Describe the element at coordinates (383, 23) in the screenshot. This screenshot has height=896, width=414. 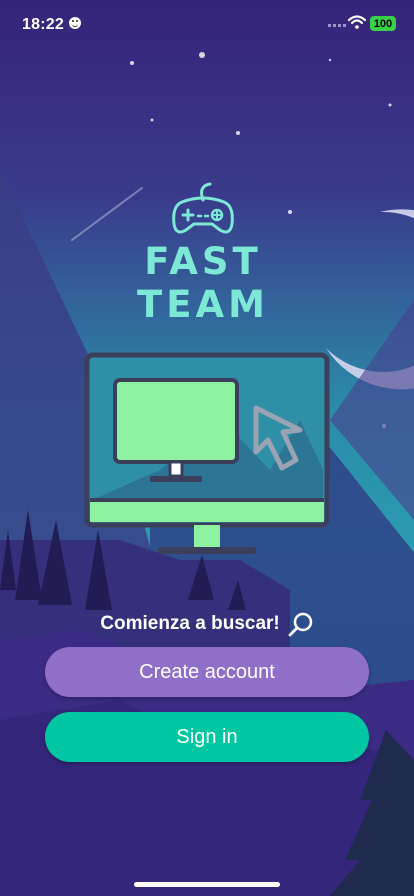
I see `battery-indicator: 100` at that location.